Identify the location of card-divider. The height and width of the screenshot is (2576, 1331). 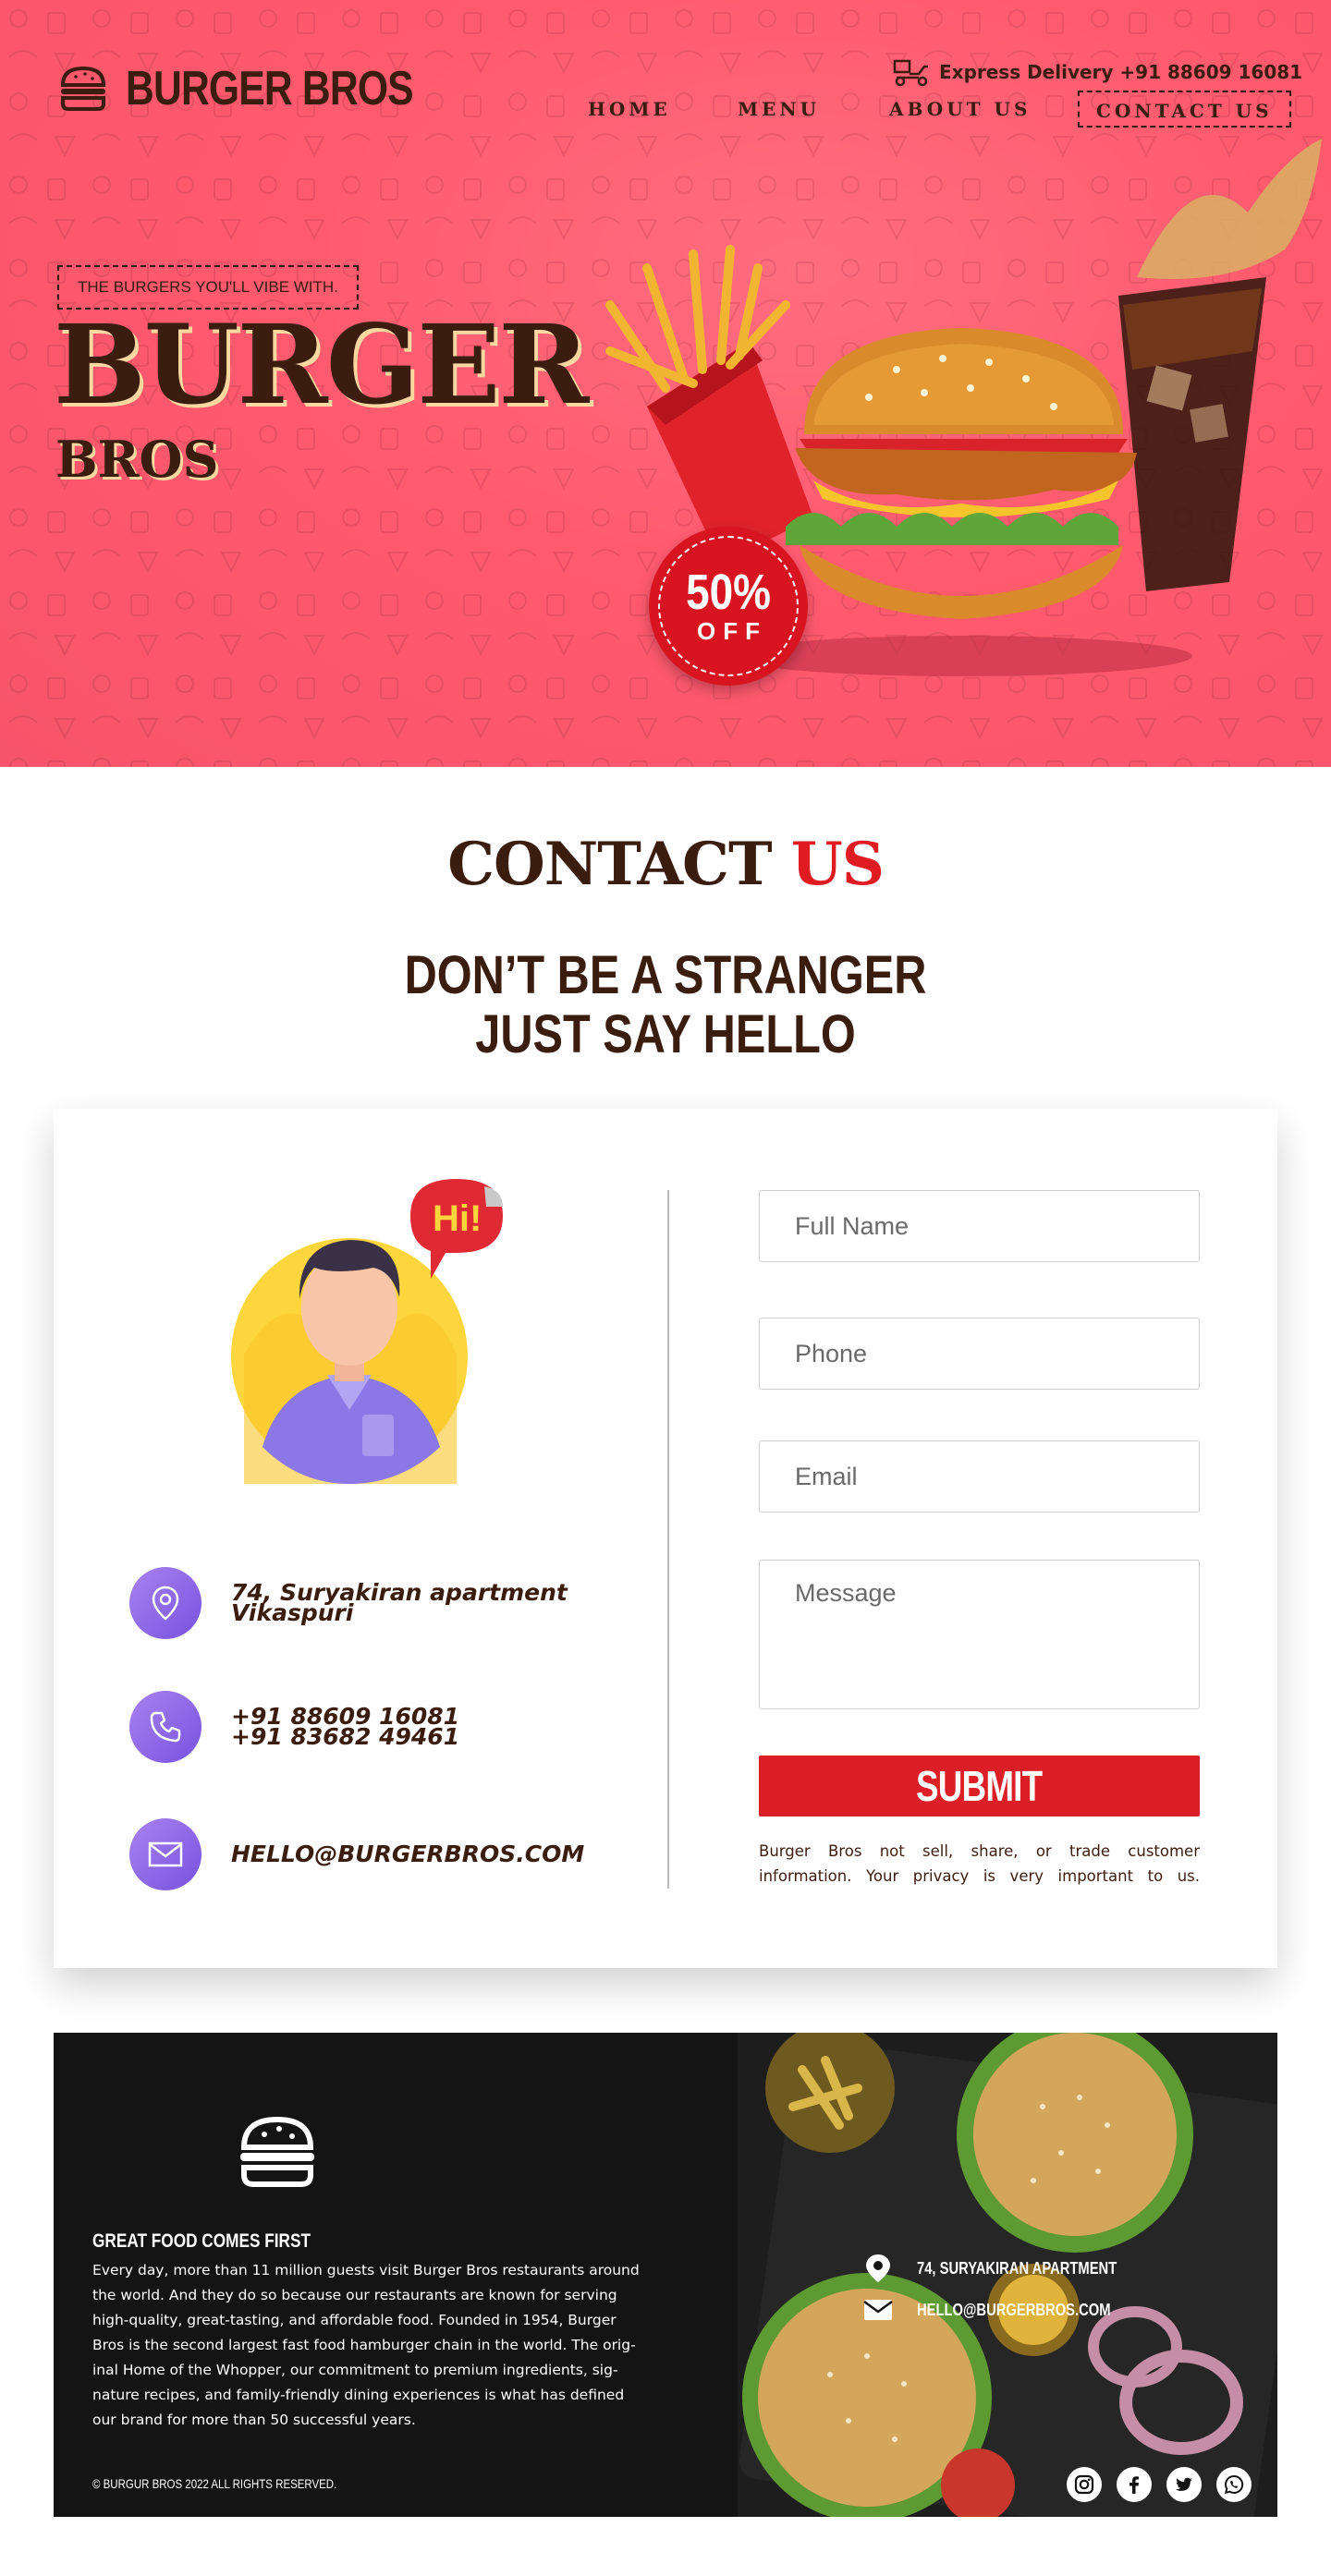
(668, 1539).